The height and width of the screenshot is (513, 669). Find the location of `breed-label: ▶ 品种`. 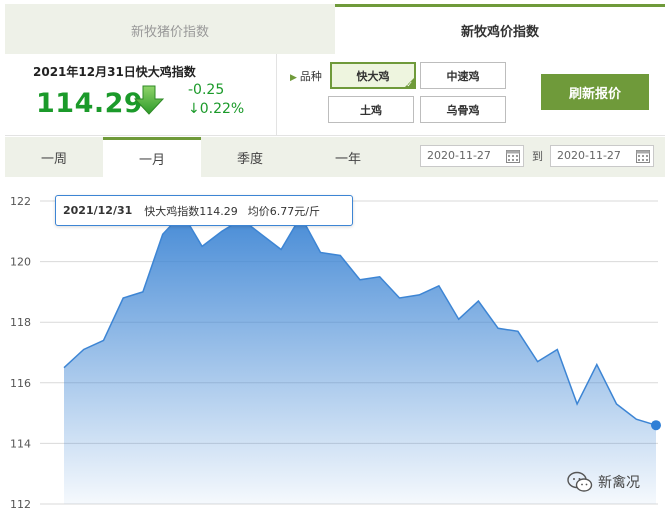

breed-label: ▶ 品种 is located at coordinates (306, 76).